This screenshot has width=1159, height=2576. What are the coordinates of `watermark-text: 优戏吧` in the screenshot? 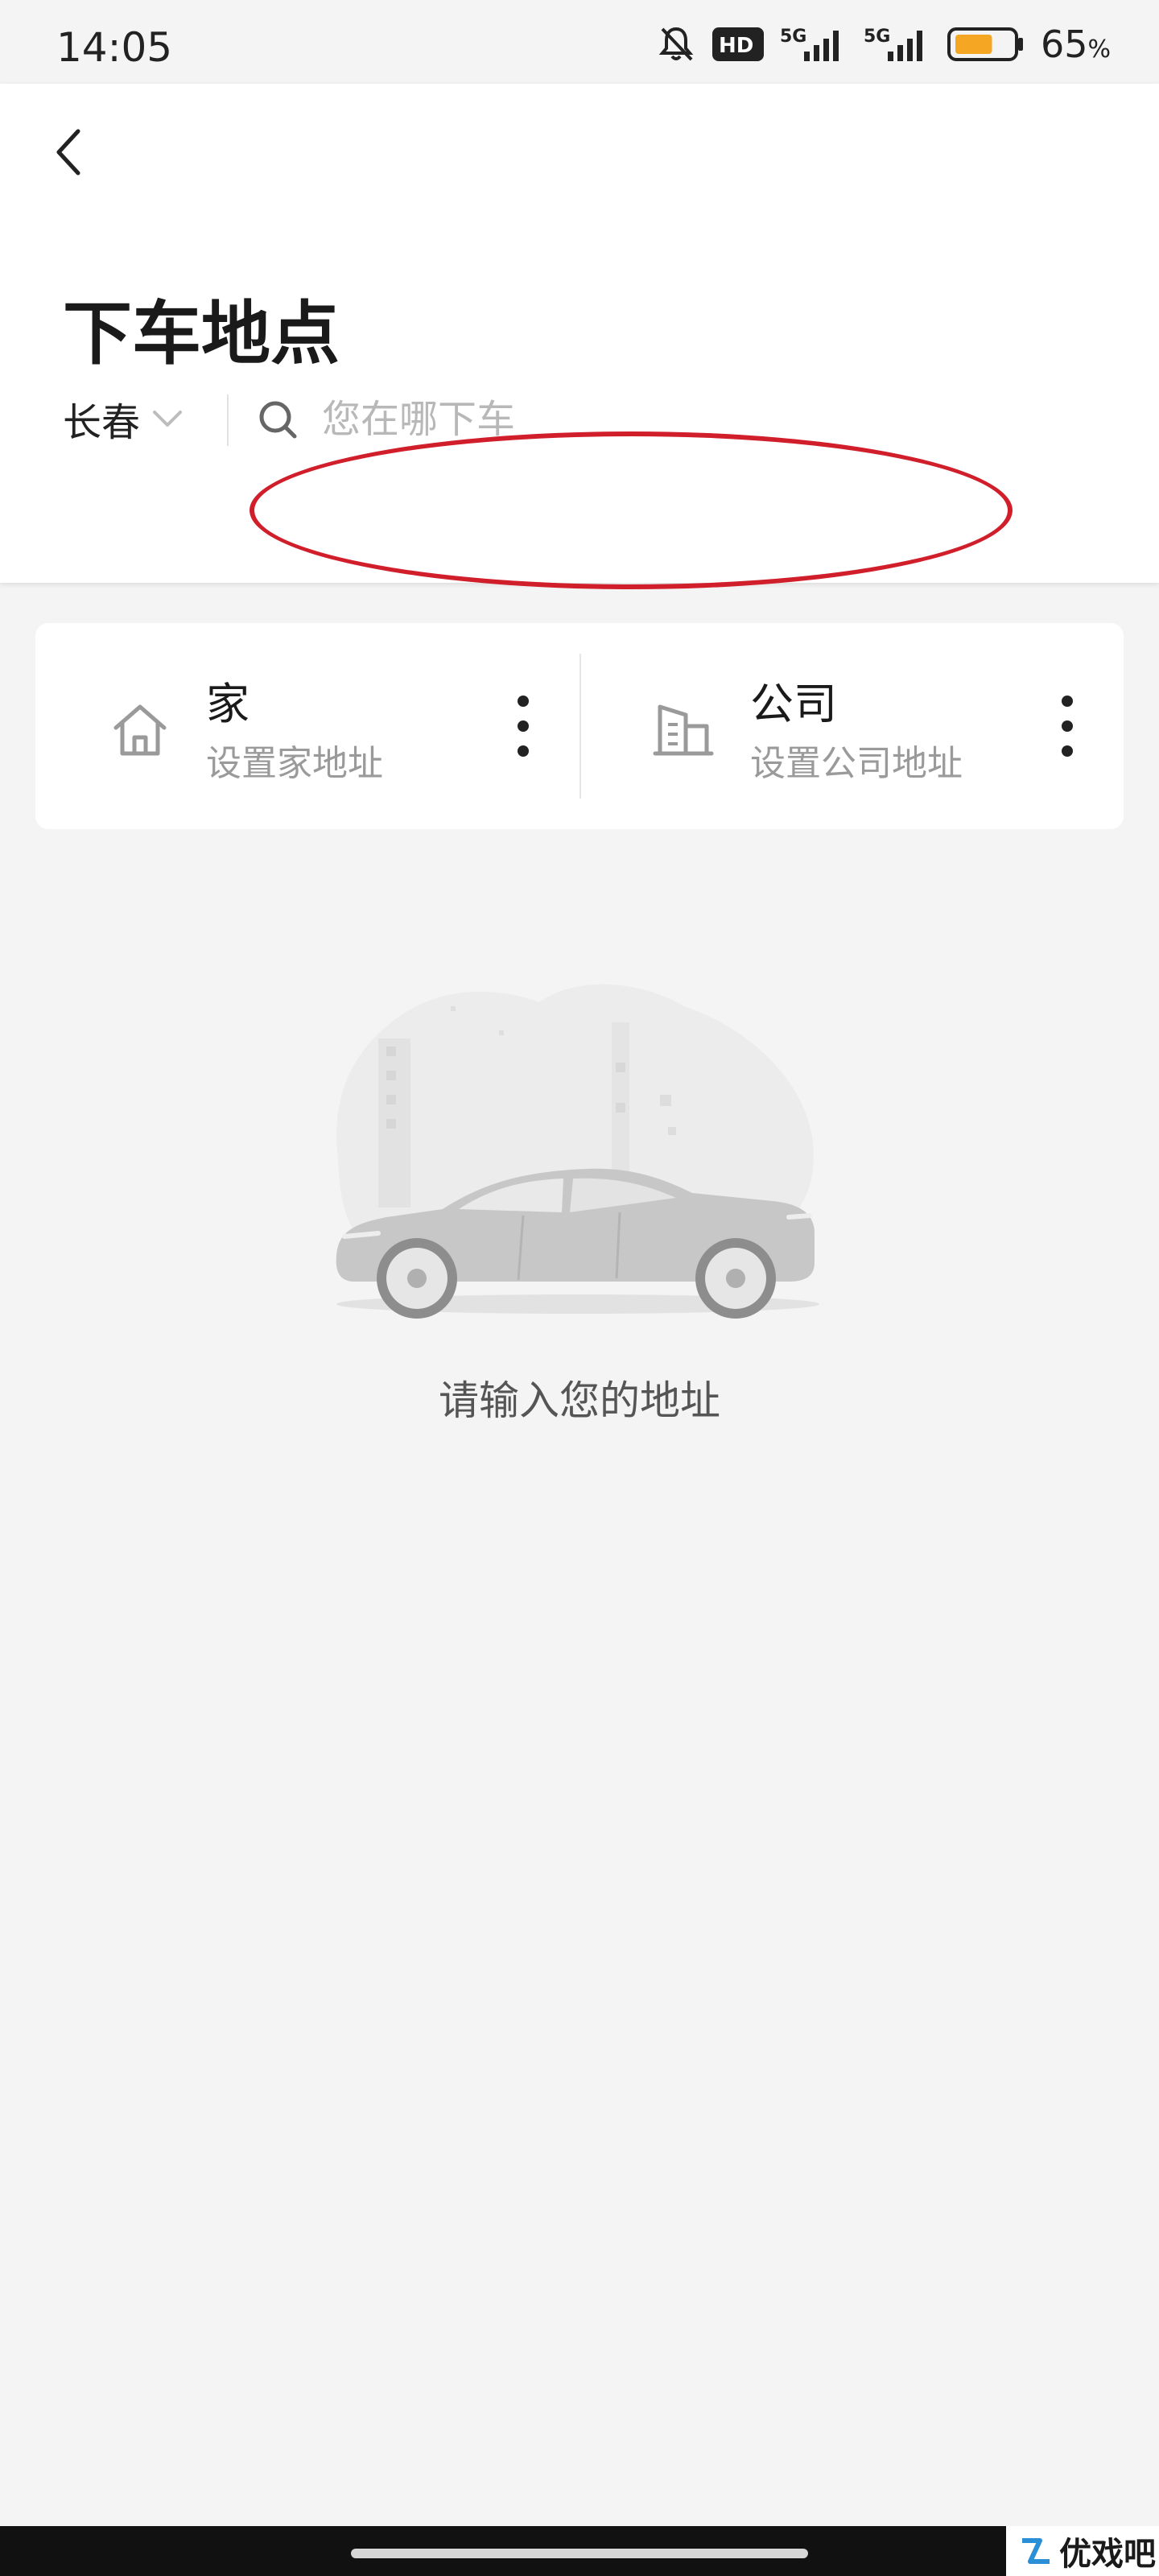 It's located at (1107, 2554).